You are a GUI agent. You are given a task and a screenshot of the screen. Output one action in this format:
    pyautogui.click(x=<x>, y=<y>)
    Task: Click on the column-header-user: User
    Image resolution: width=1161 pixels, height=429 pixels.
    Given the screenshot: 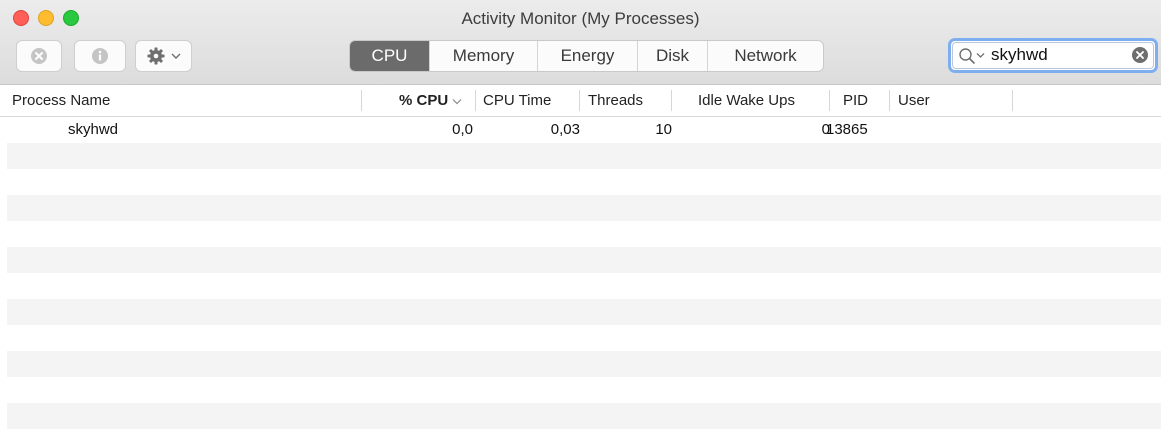 What is the action you would take?
    pyautogui.click(x=914, y=100)
    